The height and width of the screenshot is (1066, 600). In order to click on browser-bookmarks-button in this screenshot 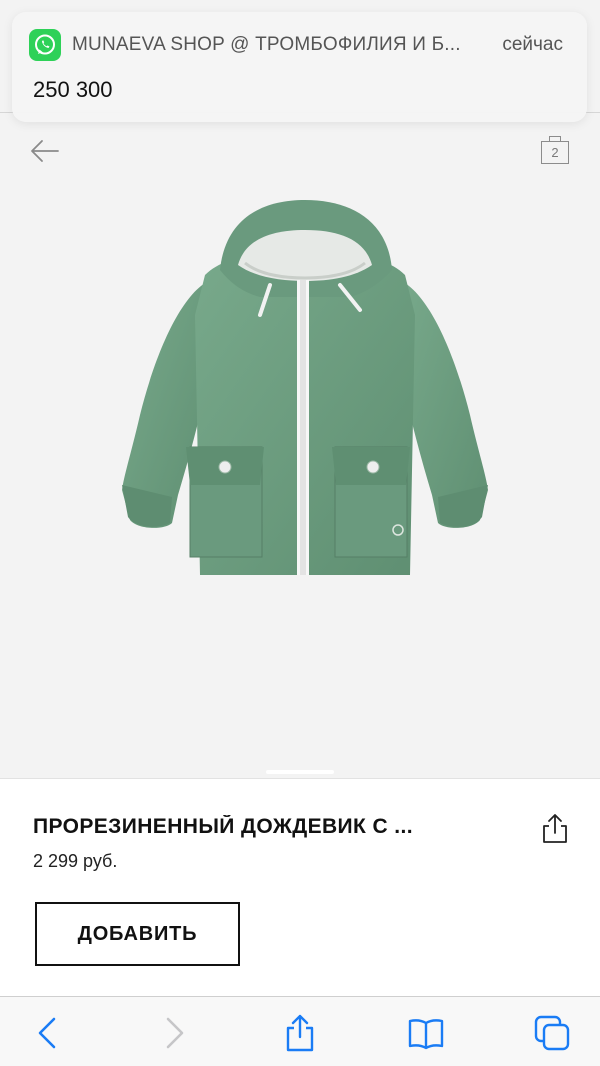, I will do `click(426, 1033)`.